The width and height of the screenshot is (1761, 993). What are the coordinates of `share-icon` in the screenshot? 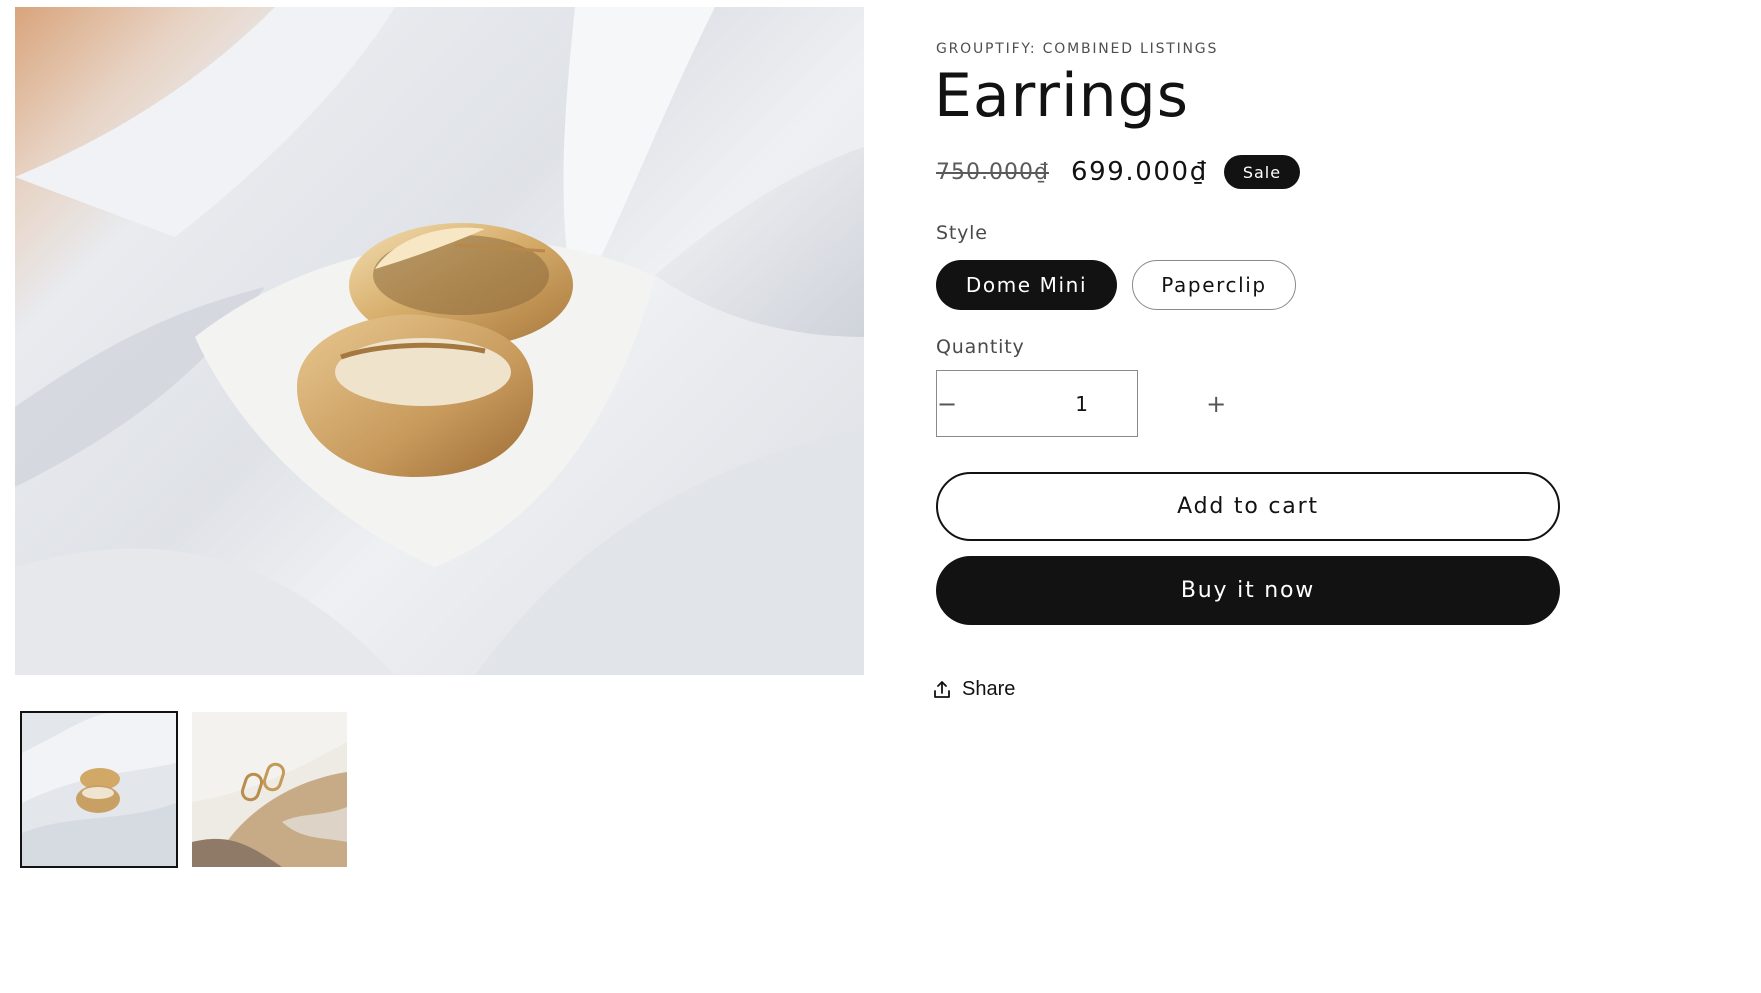 It's located at (942, 690).